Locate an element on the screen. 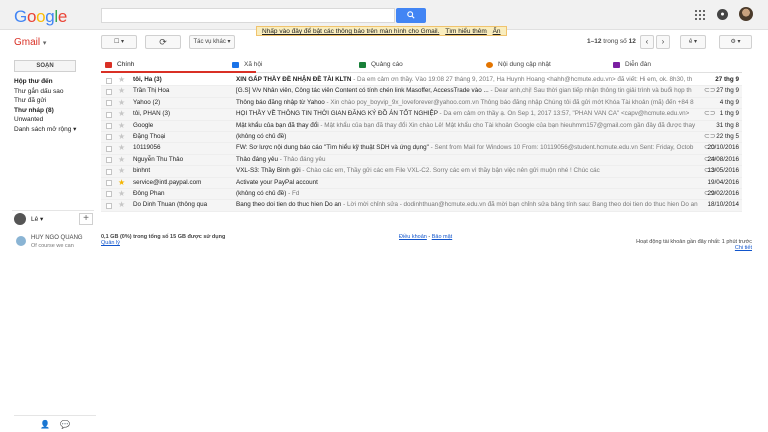  promo-learn-more-link: Tìm hiểu thêm is located at coordinates (466, 31).